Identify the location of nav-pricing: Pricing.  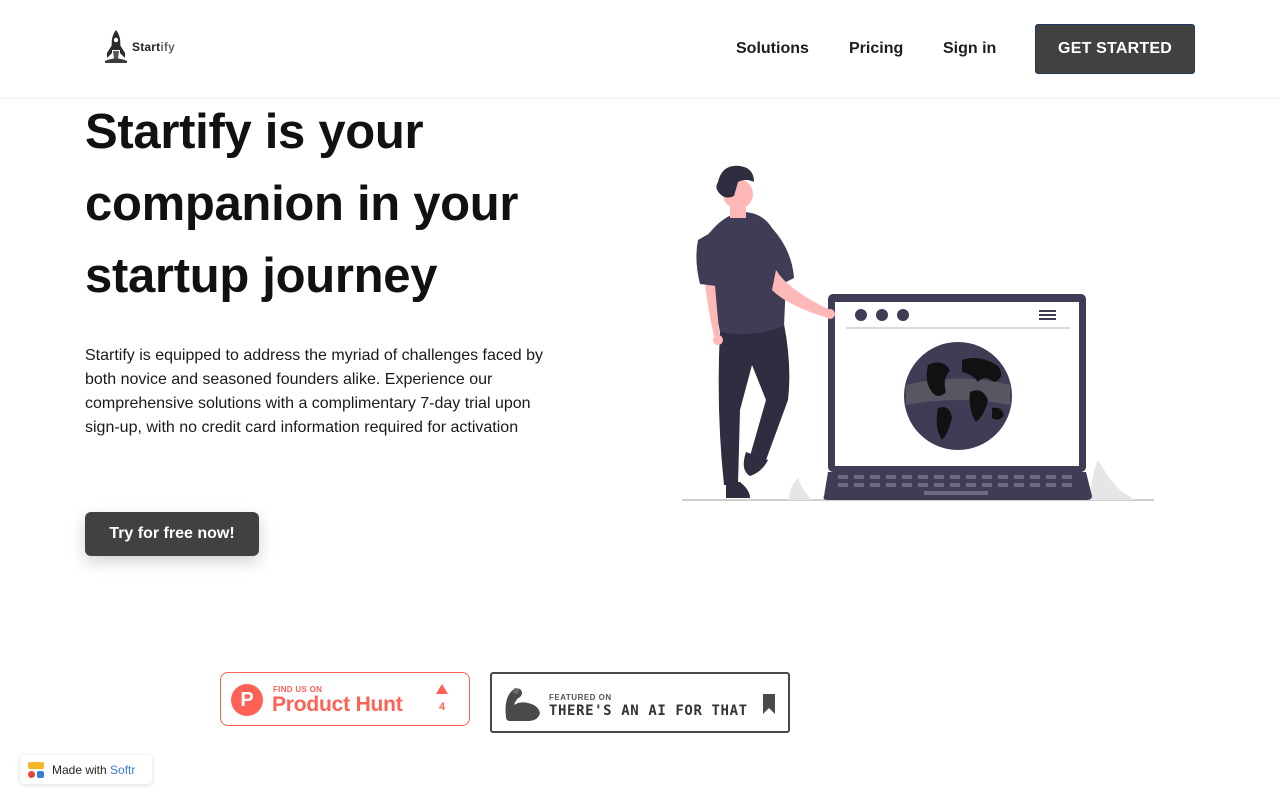
(876, 49).